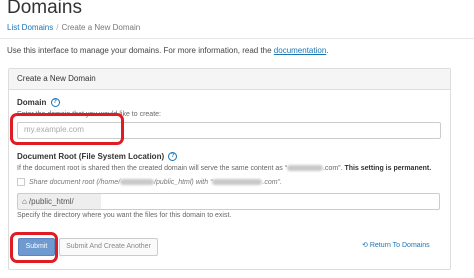  What do you see at coordinates (24, 201) in the screenshot?
I see `home-icon: ⌂` at bounding box center [24, 201].